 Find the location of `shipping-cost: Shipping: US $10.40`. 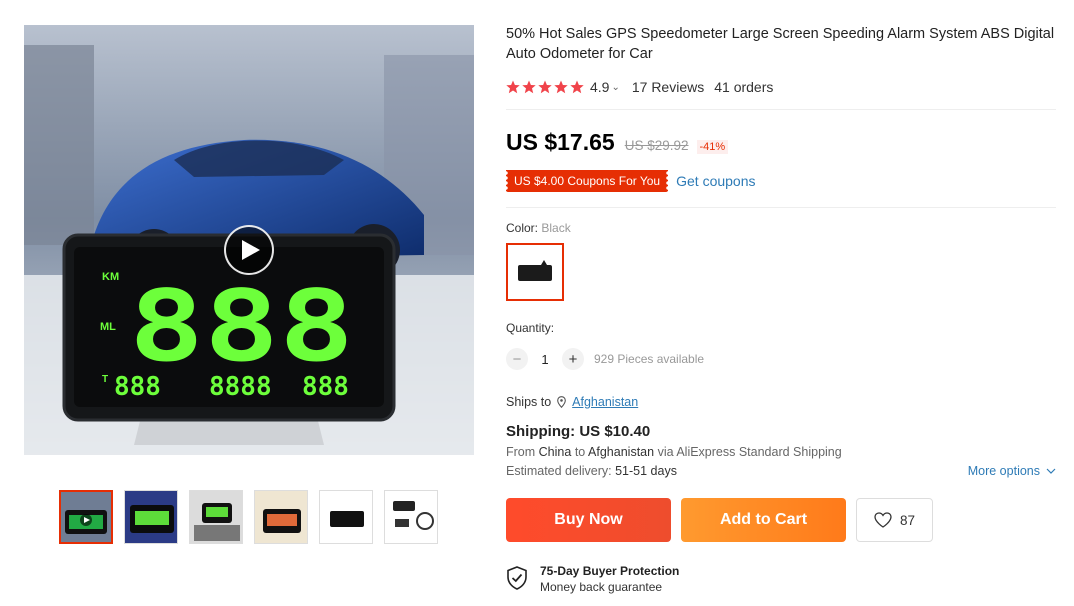

shipping-cost: Shipping: US $10.40 is located at coordinates (578, 431).